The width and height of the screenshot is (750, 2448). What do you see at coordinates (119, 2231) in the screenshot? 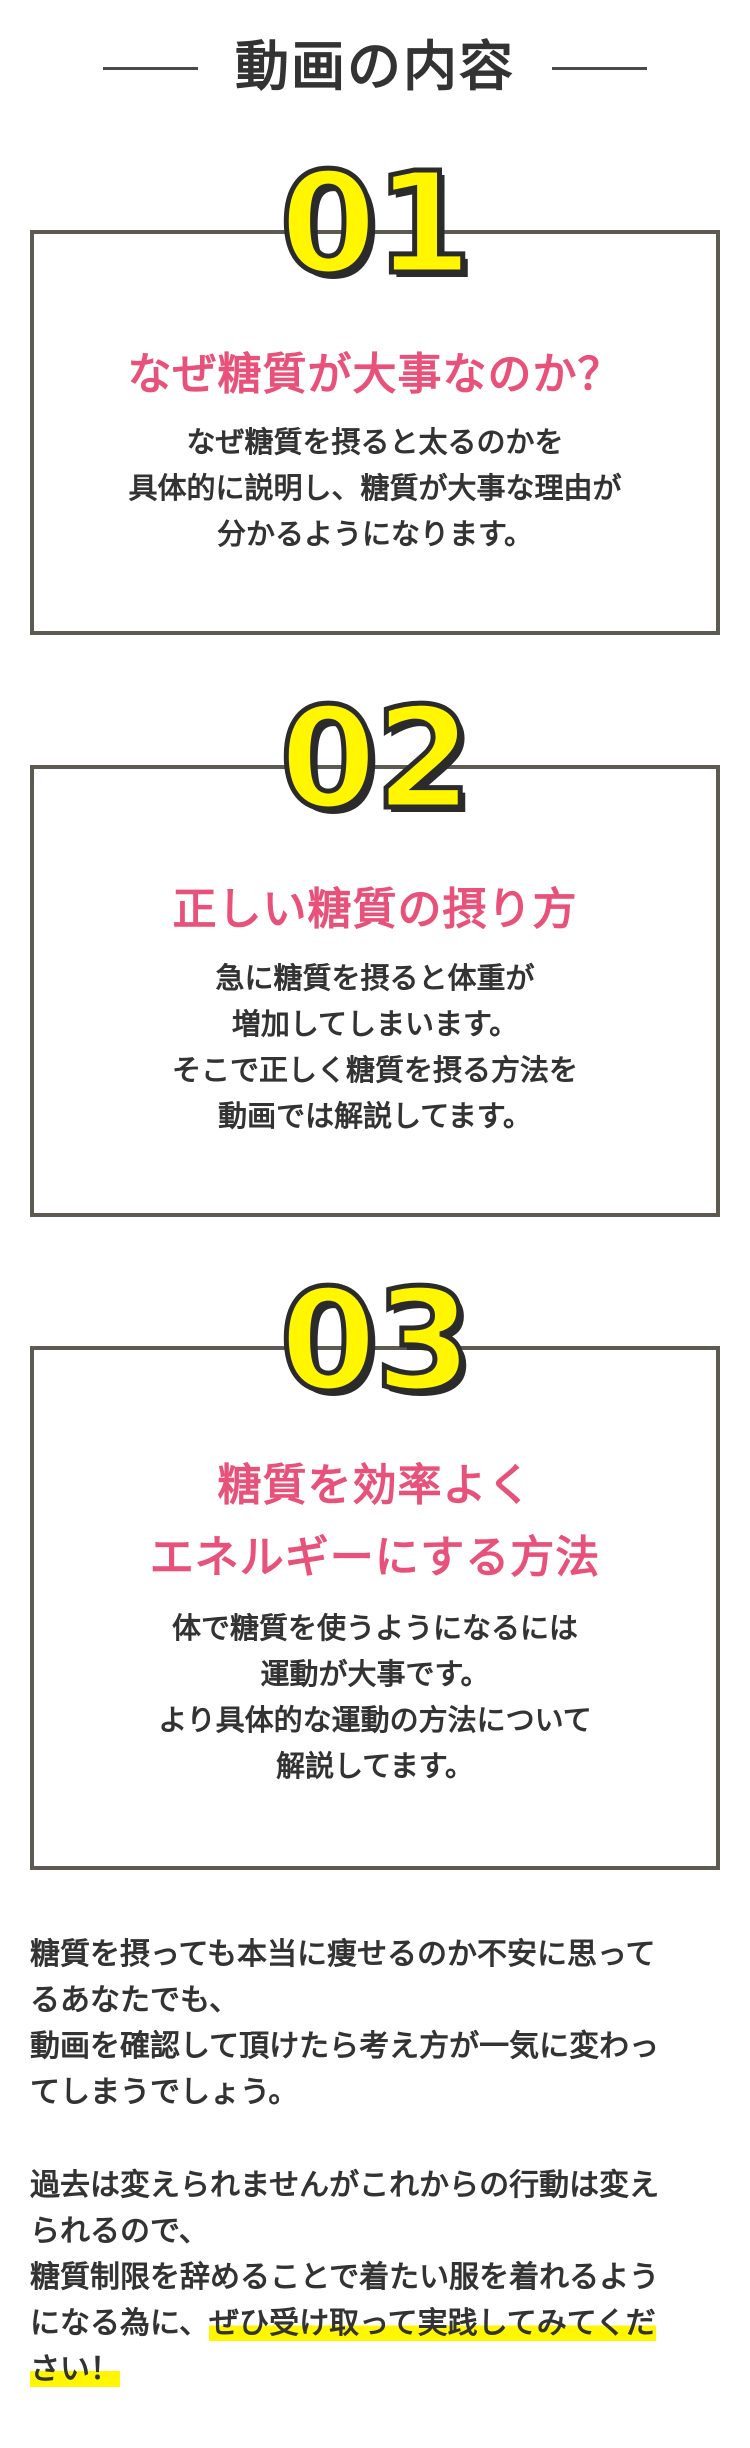
I see `paragraph-line: られるので、` at bounding box center [119, 2231].